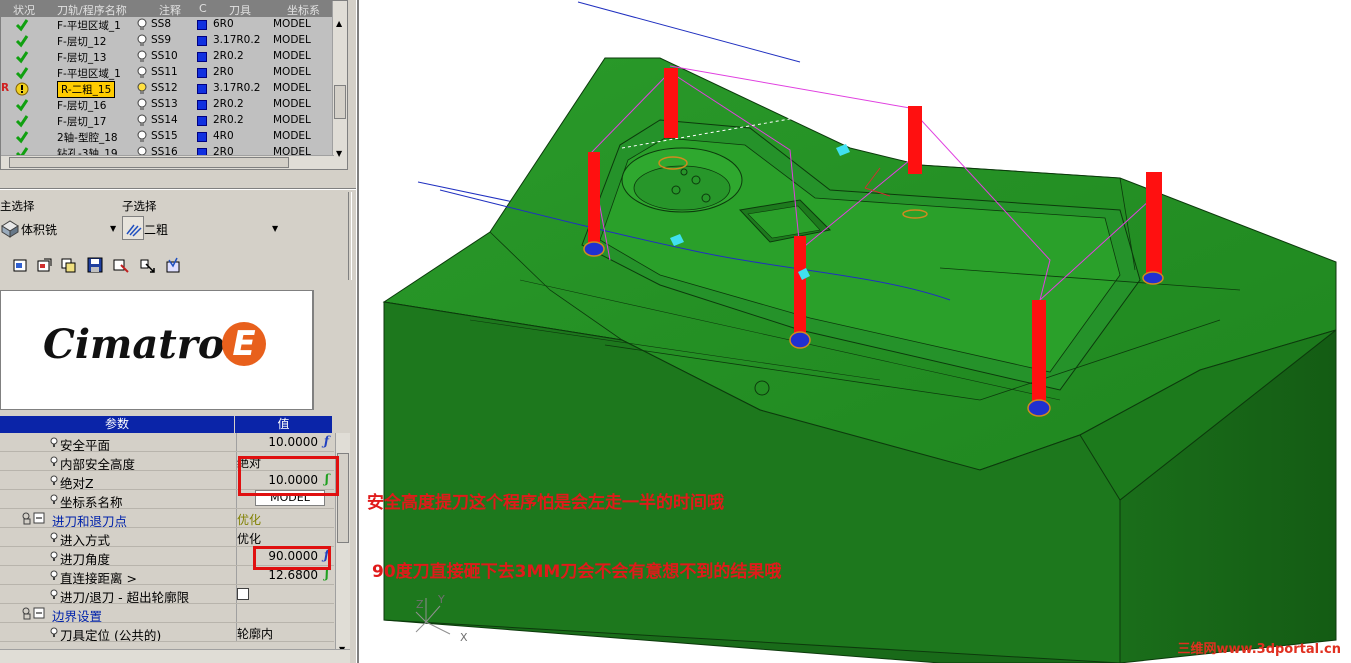  I want to click on program-row: F-层切_13 SS10 2R0.2 MODEL, so click(167, 57).